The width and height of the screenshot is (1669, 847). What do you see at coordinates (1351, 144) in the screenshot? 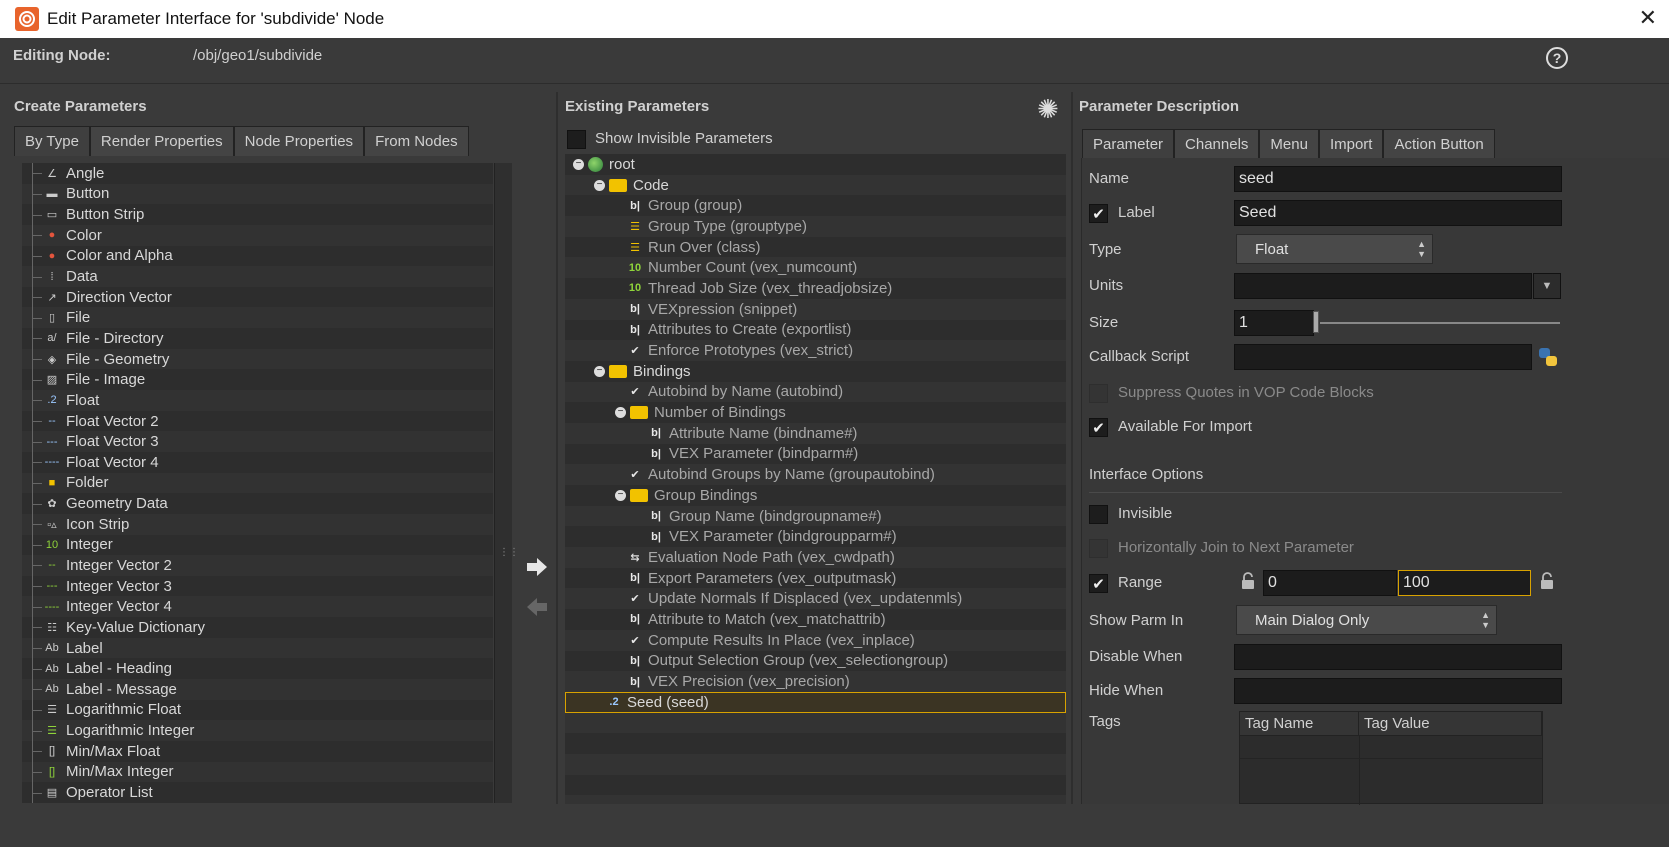
I see `tab-import: Import` at bounding box center [1351, 144].